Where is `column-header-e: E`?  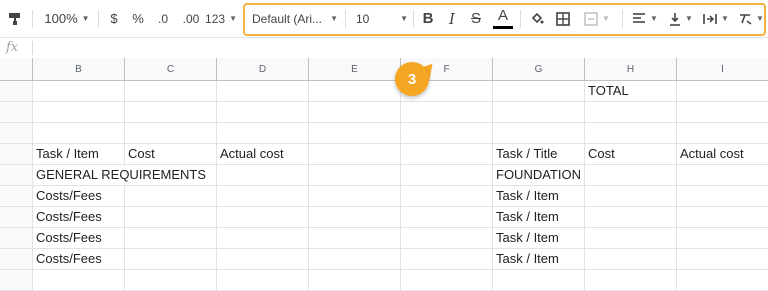 column-header-e: E is located at coordinates (355, 69).